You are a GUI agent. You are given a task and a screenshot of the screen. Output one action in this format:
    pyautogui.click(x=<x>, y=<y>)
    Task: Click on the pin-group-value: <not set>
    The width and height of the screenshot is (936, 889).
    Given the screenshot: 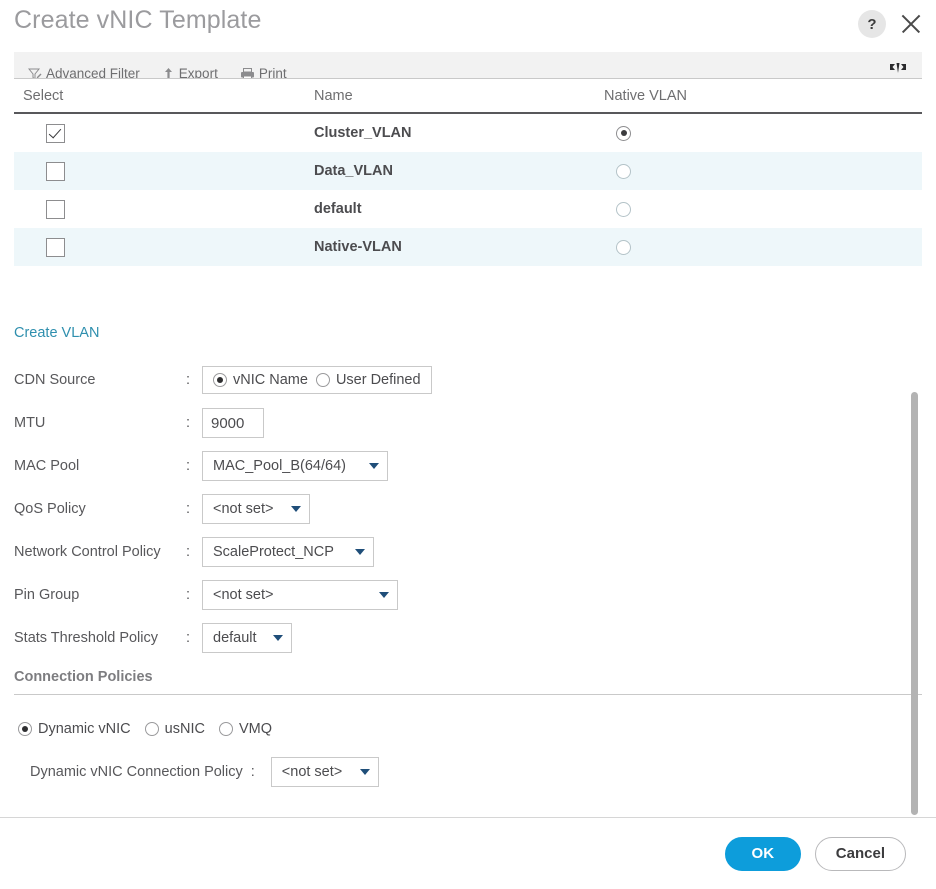 What is the action you would take?
    pyautogui.click(x=243, y=595)
    